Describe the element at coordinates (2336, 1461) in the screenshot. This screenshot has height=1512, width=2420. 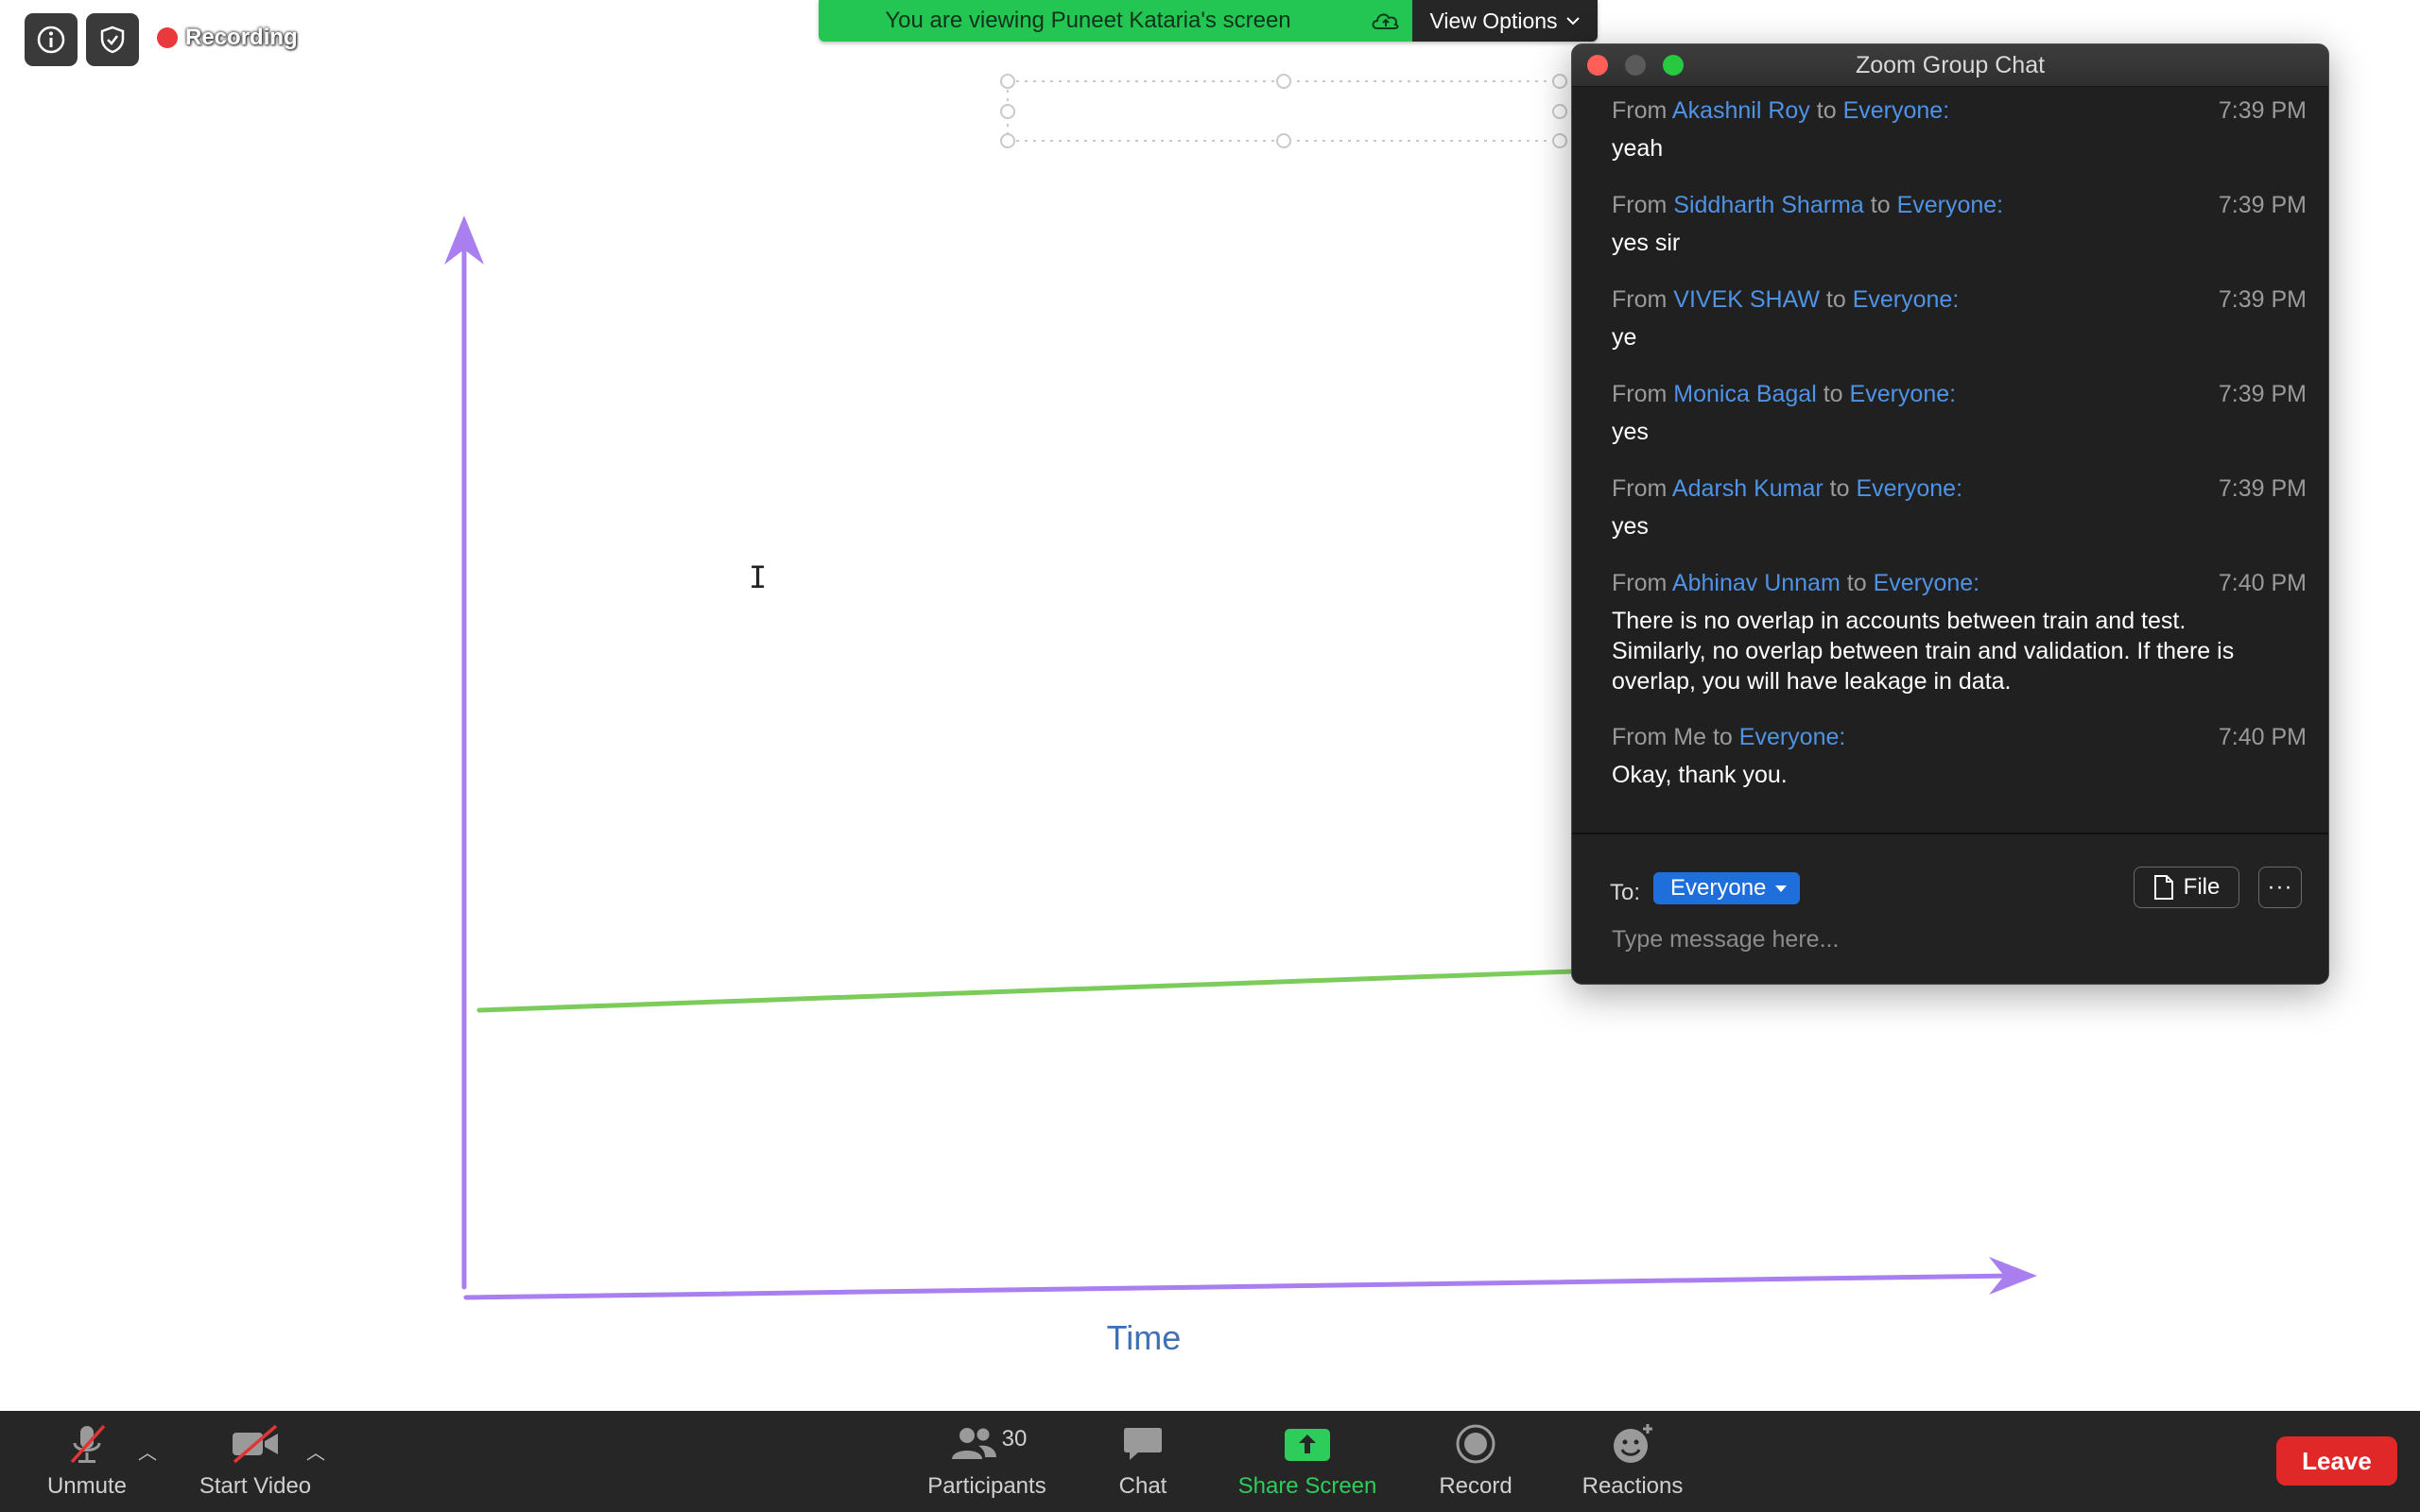
I see `leave-button: Leave` at that location.